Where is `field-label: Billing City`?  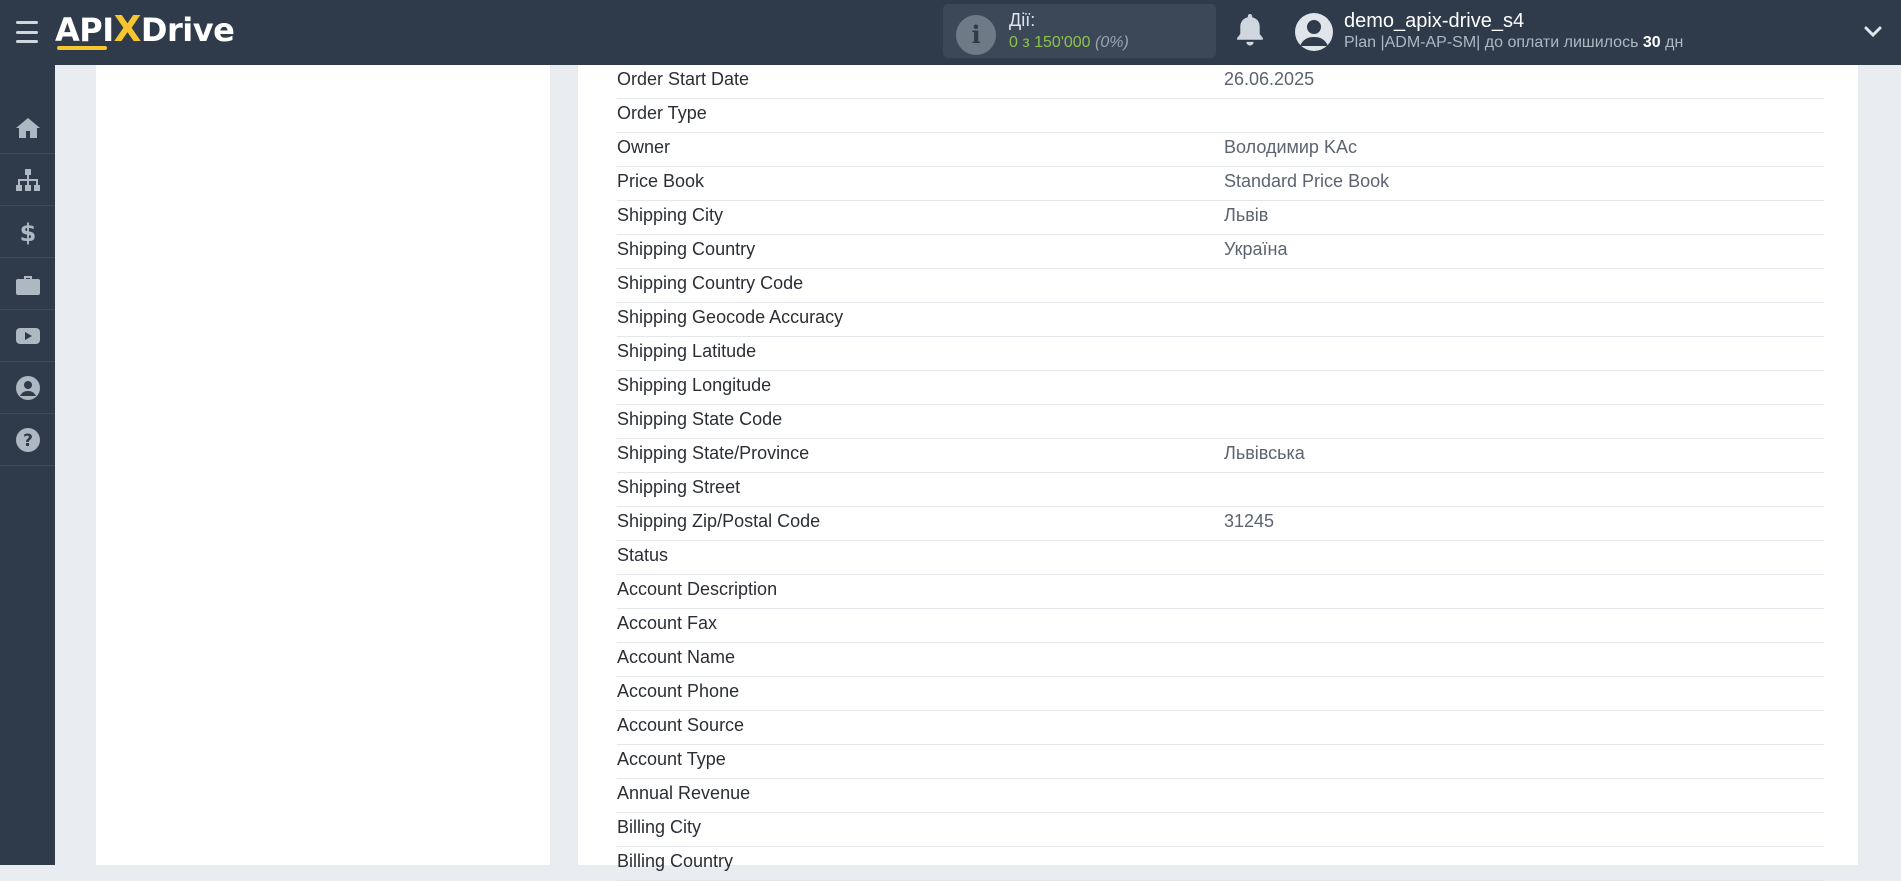
field-label: Billing City is located at coordinates (659, 827).